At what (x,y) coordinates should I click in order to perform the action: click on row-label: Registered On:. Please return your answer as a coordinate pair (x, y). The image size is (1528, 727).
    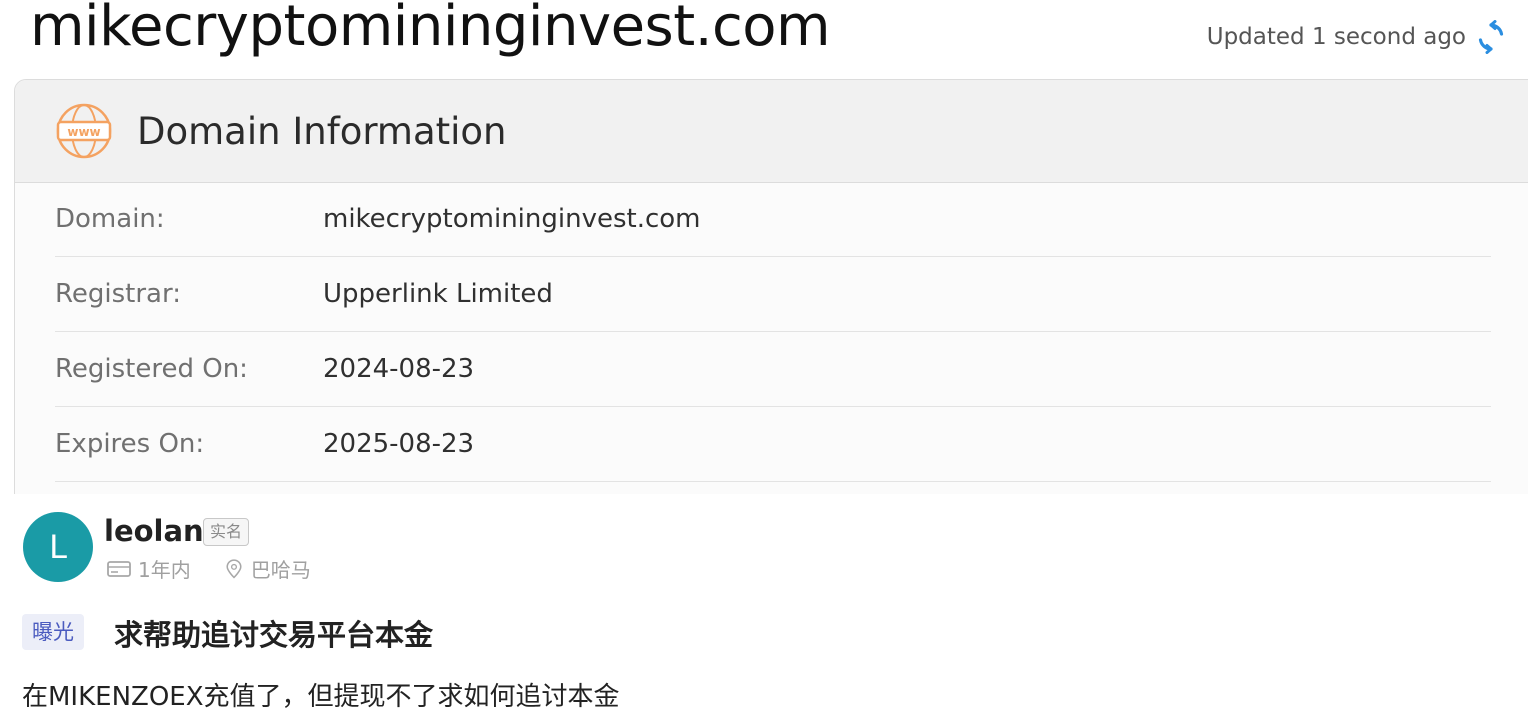
    Looking at the image, I should click on (151, 369).